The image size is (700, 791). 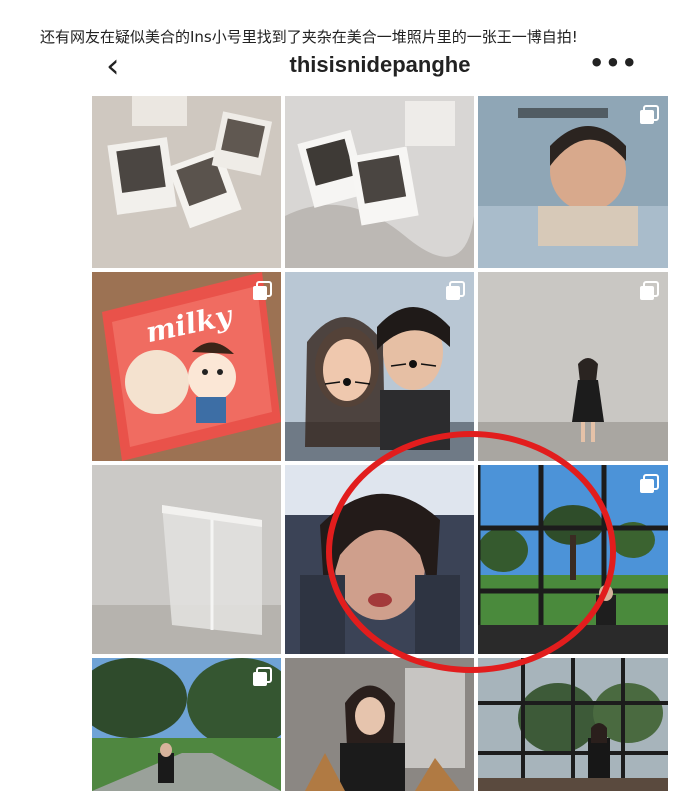 What do you see at coordinates (471, 552) in the screenshot?
I see `highlight-circle` at bounding box center [471, 552].